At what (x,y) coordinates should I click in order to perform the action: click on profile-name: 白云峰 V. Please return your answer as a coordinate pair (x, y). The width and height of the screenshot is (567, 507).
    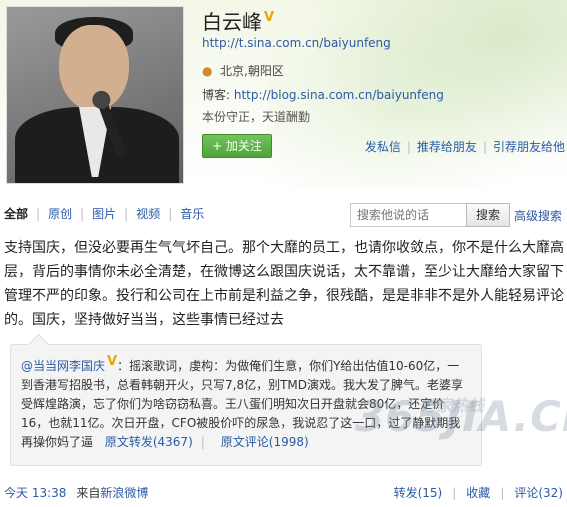
    Looking at the image, I should click on (238, 20).